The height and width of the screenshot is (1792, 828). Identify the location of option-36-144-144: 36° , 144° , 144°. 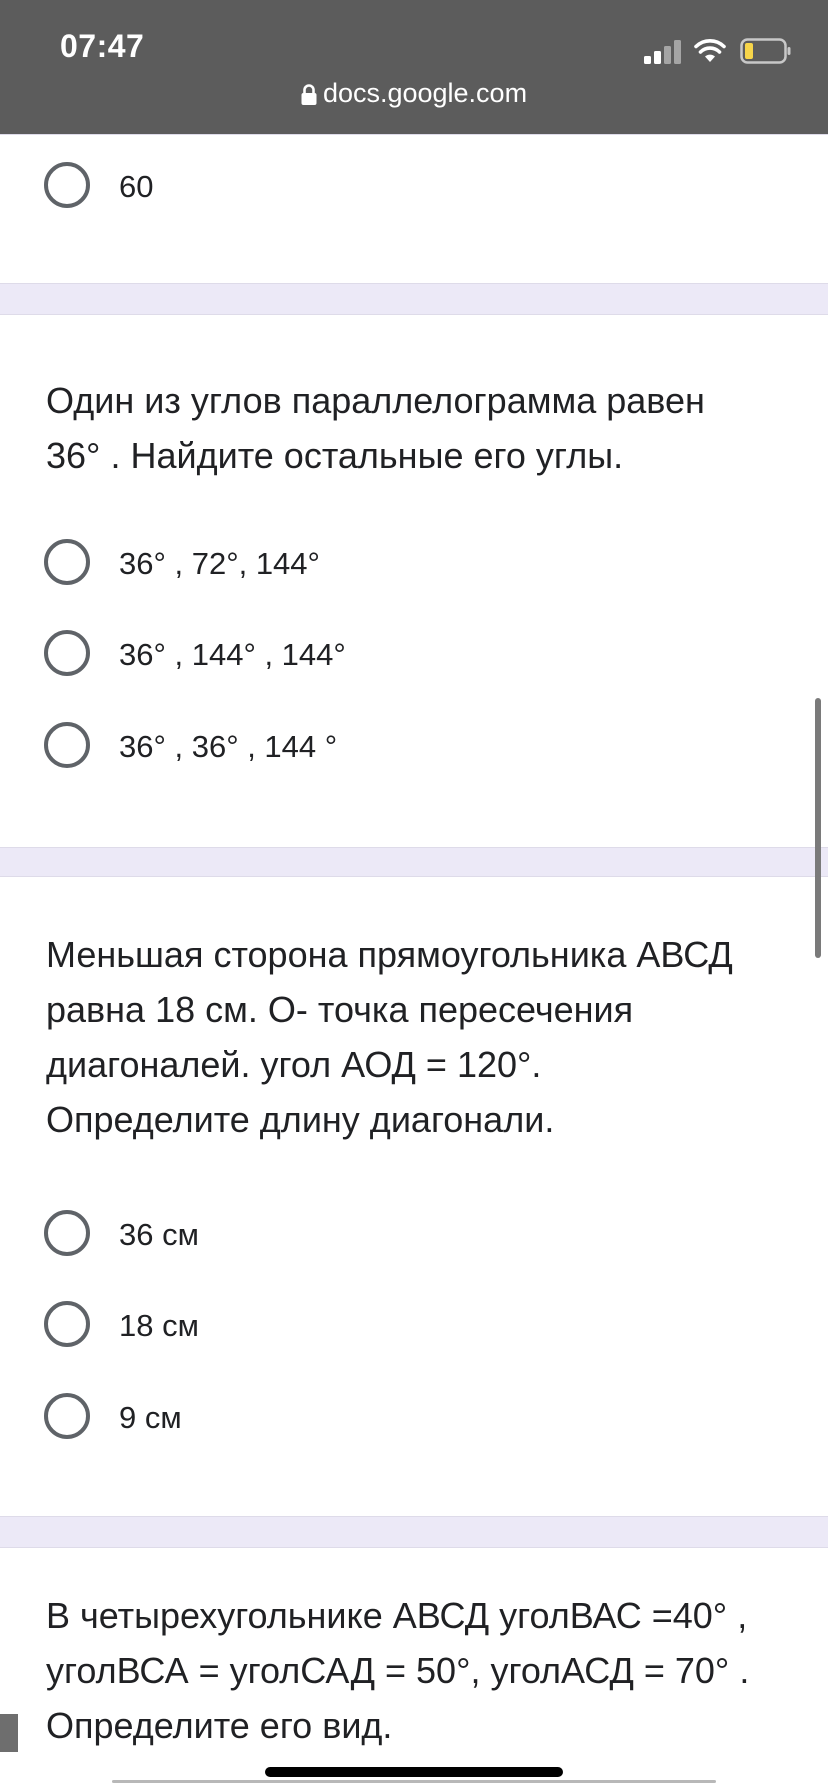
(394, 653).